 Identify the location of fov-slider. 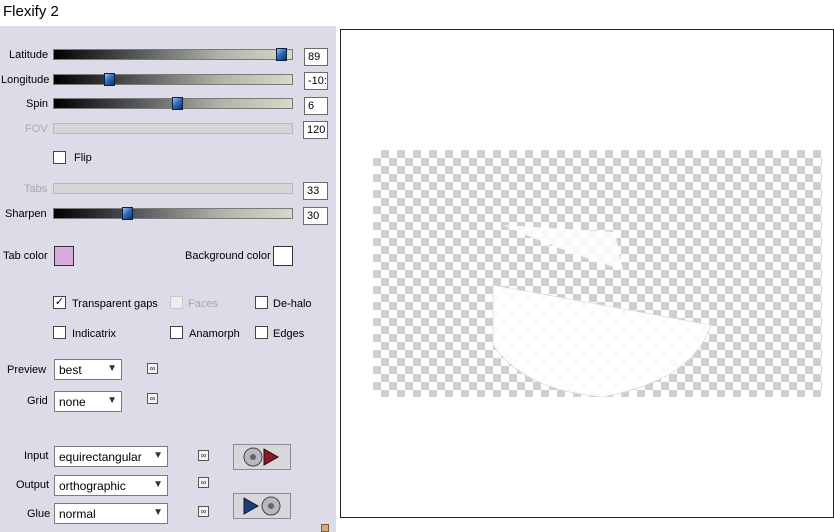
(173, 128).